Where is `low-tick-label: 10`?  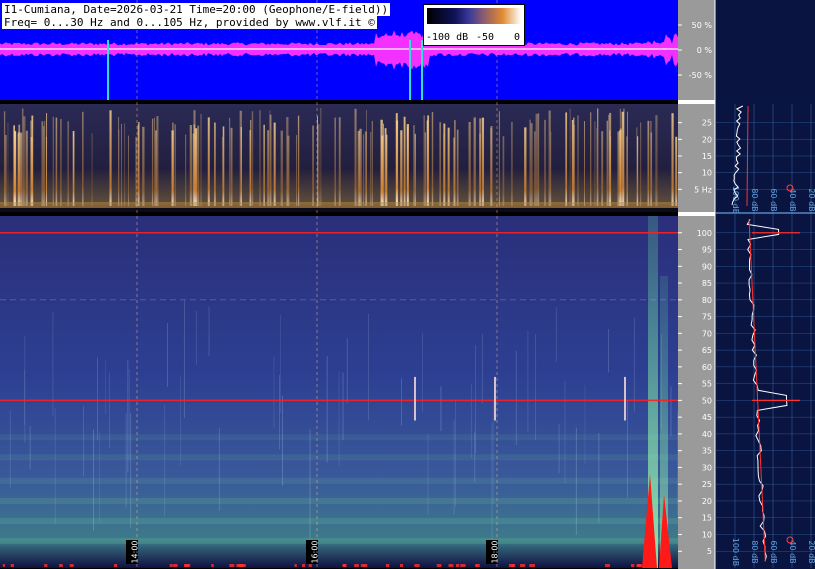
low-tick-label: 10 is located at coordinates (707, 173).